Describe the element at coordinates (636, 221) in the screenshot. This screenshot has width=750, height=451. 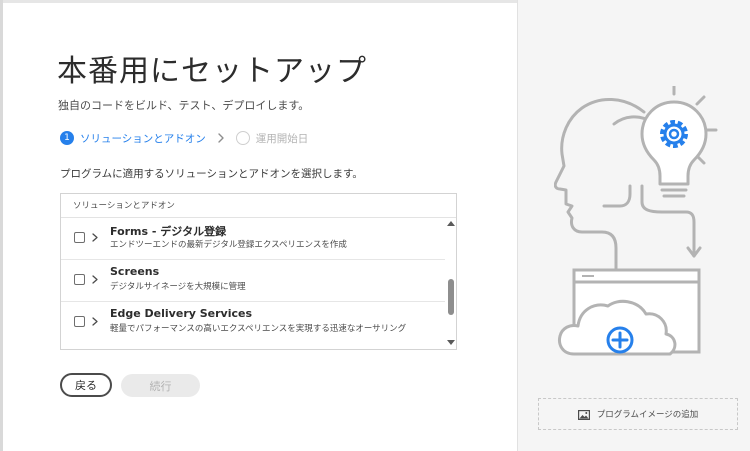
I see `program-illustration` at that location.